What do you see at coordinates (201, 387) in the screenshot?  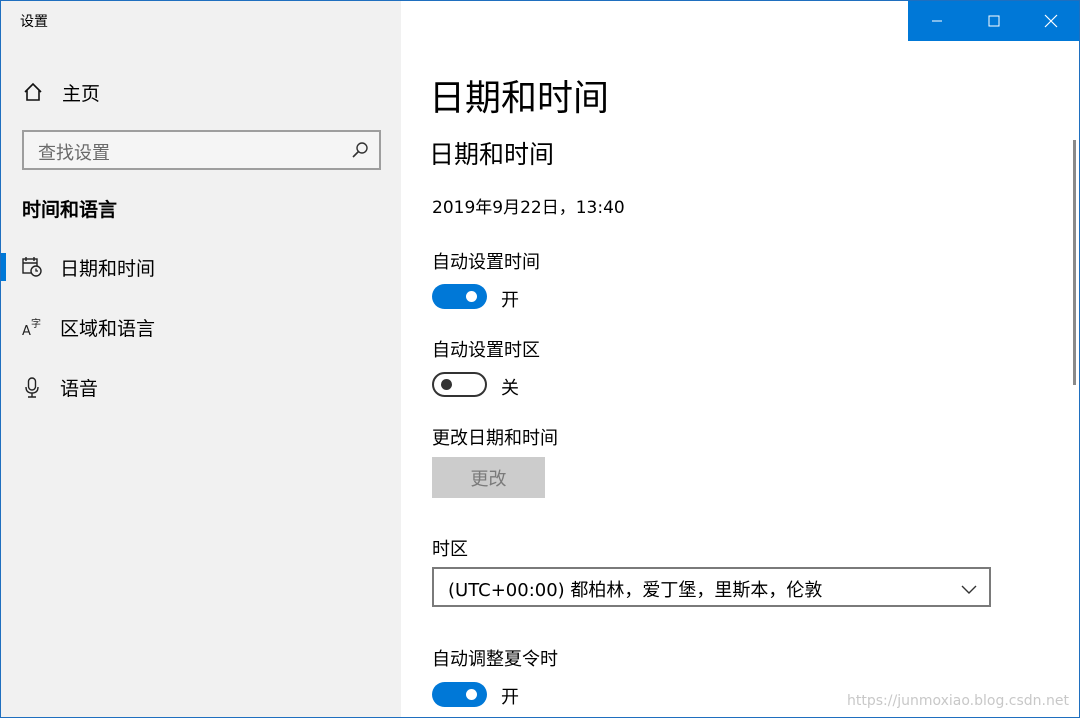 I see `sidebar-item-speech: 语音` at bounding box center [201, 387].